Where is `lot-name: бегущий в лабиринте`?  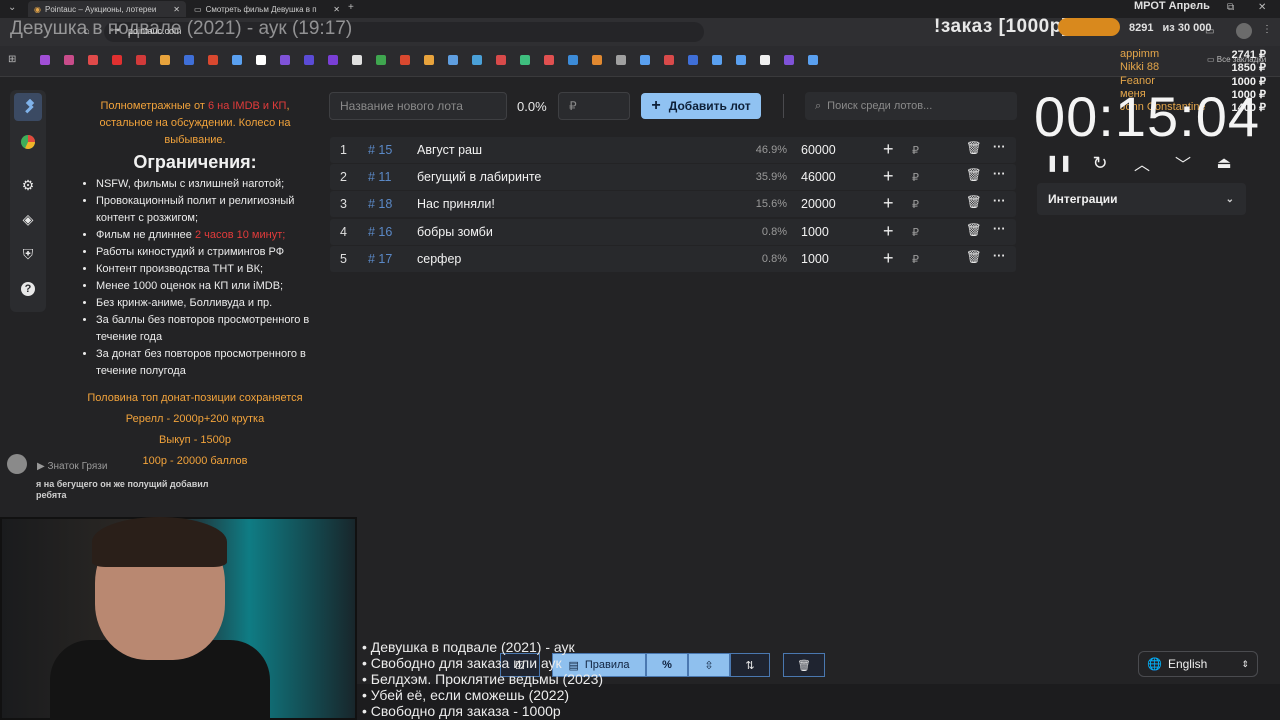 lot-name: бегущий в лабиринте is located at coordinates (479, 177).